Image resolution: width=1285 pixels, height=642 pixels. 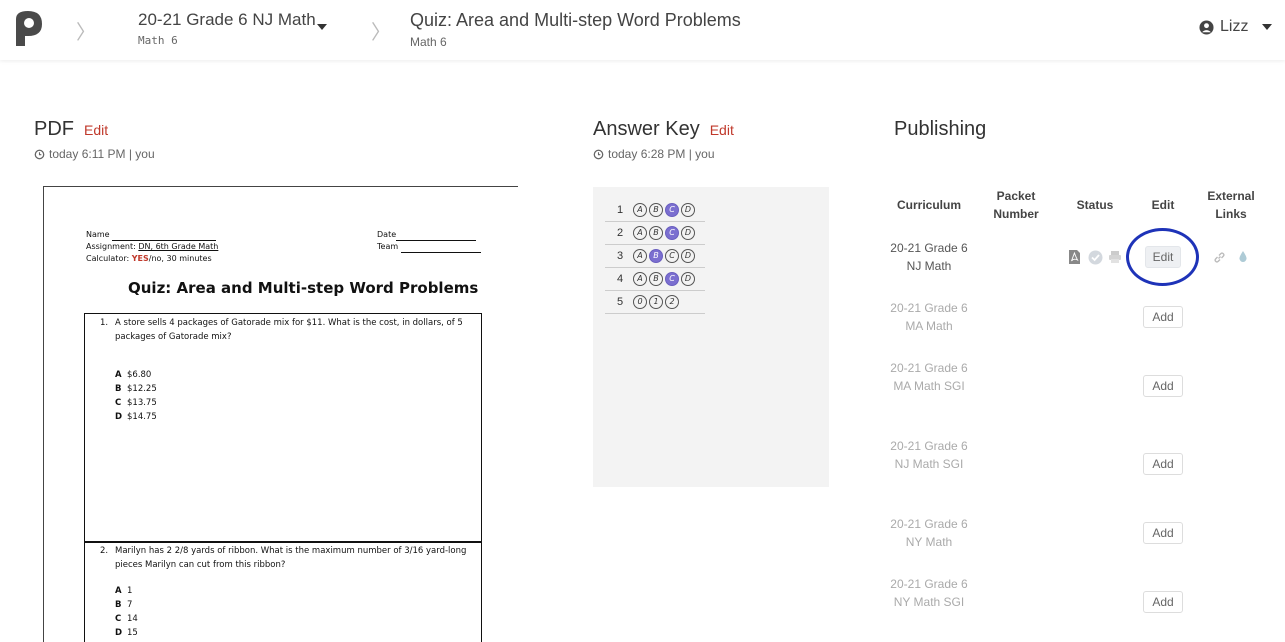 What do you see at coordinates (98, 234) in the screenshot?
I see `name-label: Name` at bounding box center [98, 234].